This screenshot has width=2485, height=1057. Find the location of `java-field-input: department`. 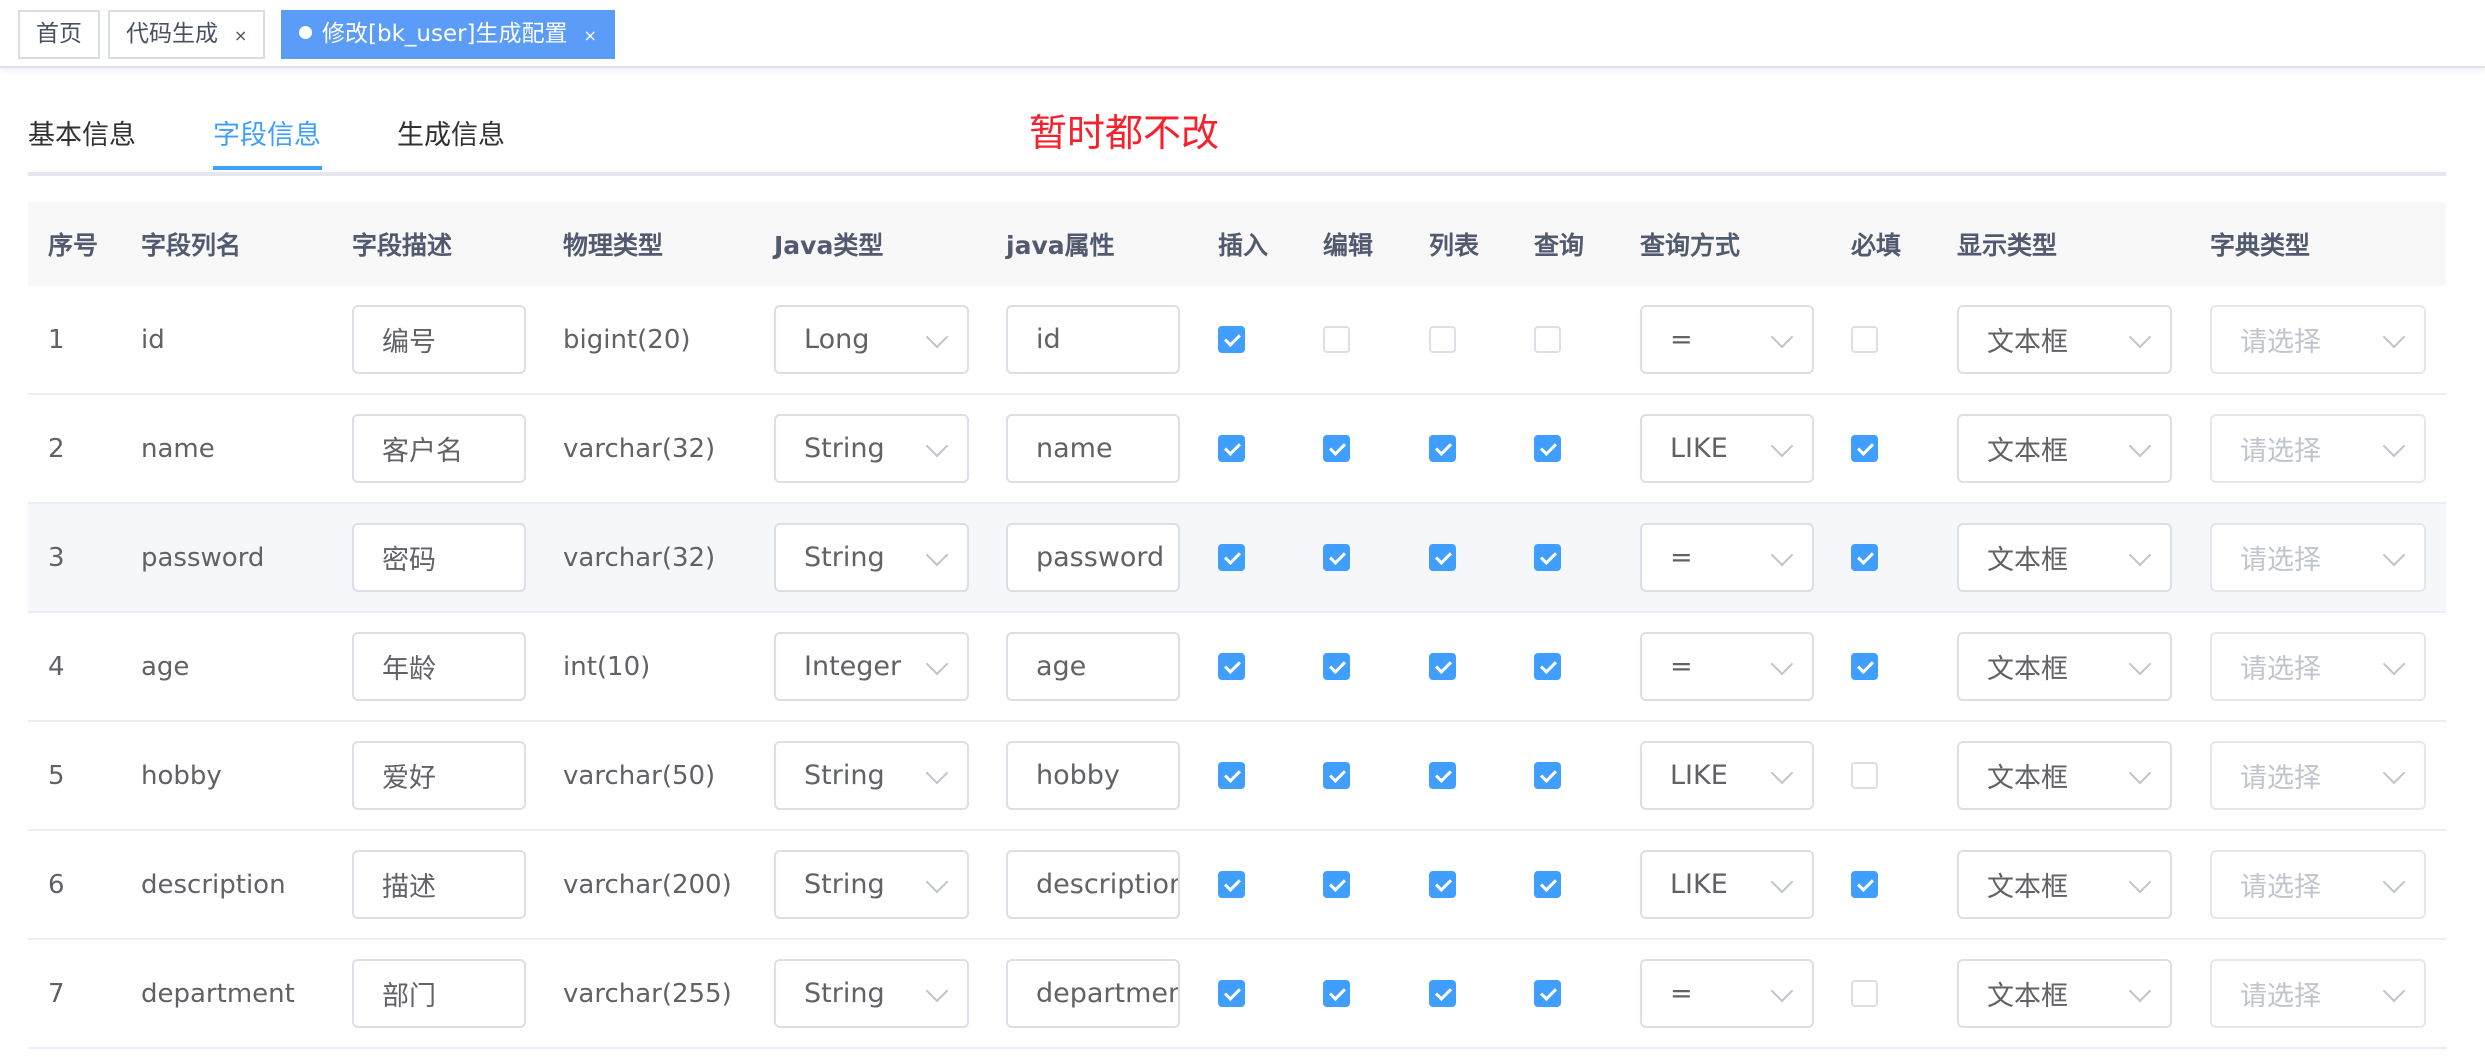

java-field-input: department is located at coordinates (1093, 993).